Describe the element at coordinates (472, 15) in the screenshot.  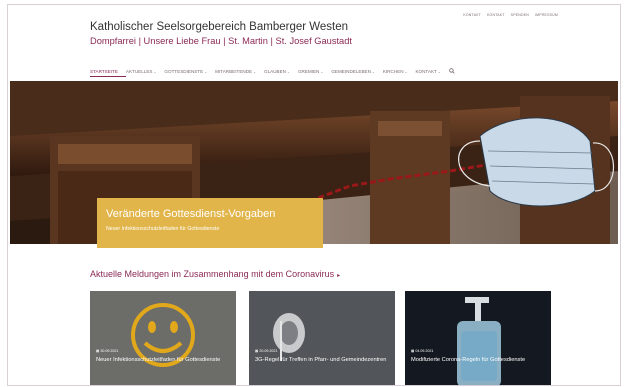
I see `top-link-kontakt: KONTAKT` at that location.